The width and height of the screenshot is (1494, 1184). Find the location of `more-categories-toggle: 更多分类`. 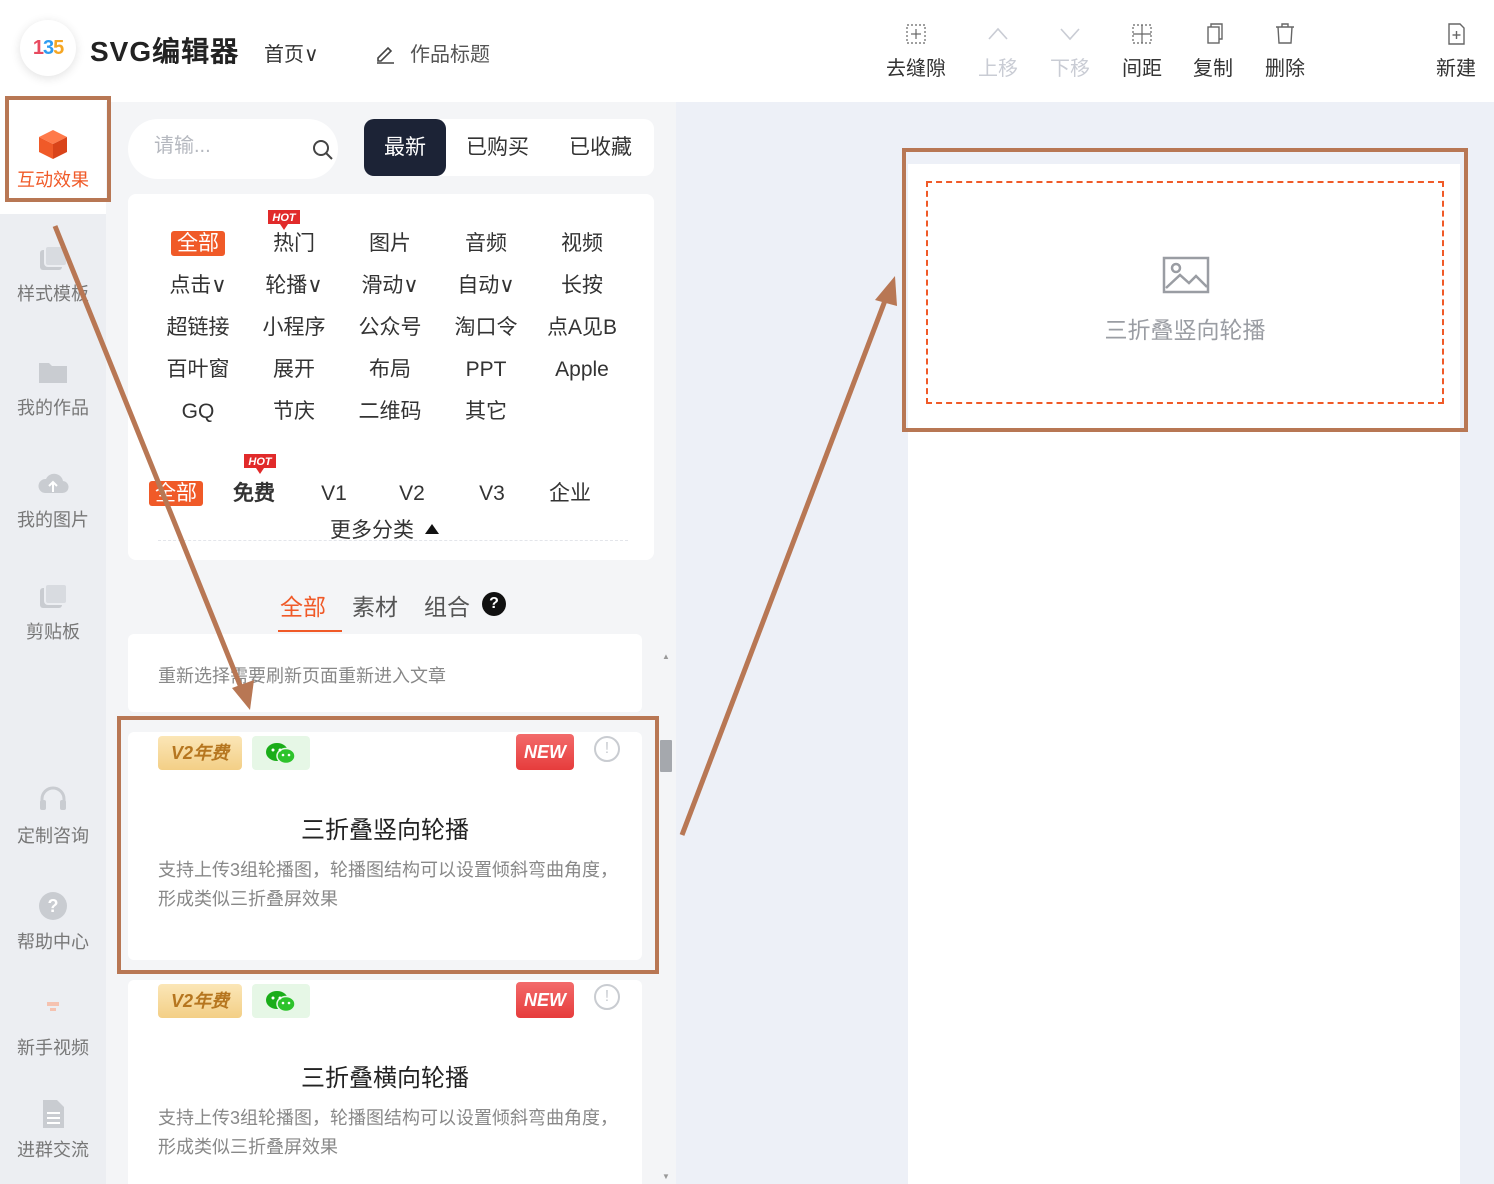

more-categories-toggle: 更多分类 is located at coordinates (385, 529).